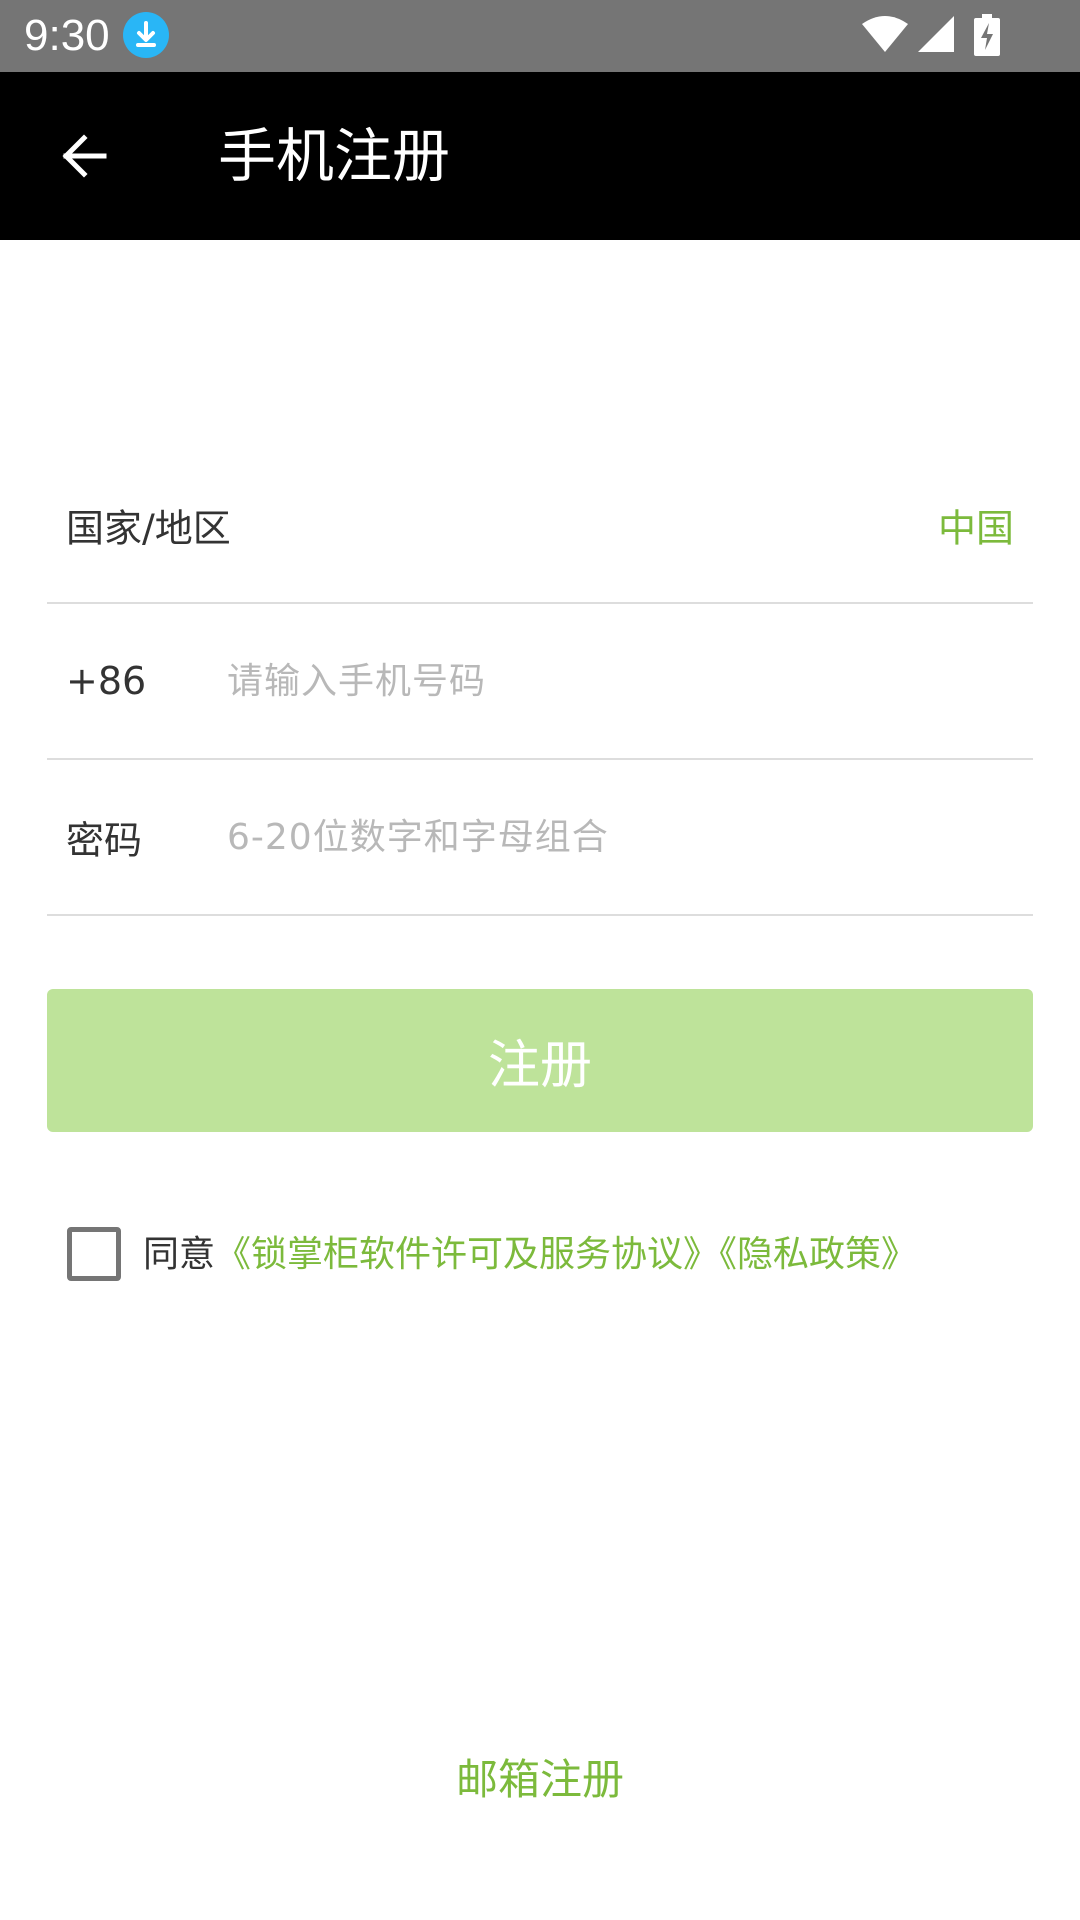 The width and height of the screenshot is (1080, 1920). Describe the element at coordinates (540, 526) in the screenshot. I see `country-row: 国家/地区 中国` at that location.